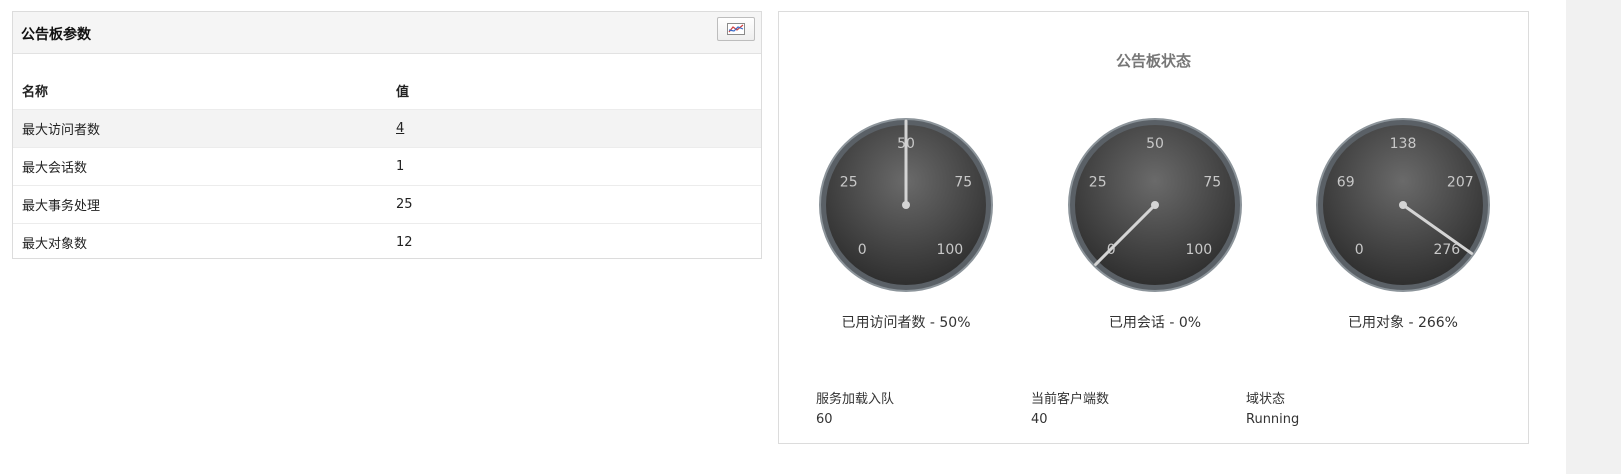 The image size is (1621, 474). I want to click on table-header-row: 名称 值, so click(387, 91).